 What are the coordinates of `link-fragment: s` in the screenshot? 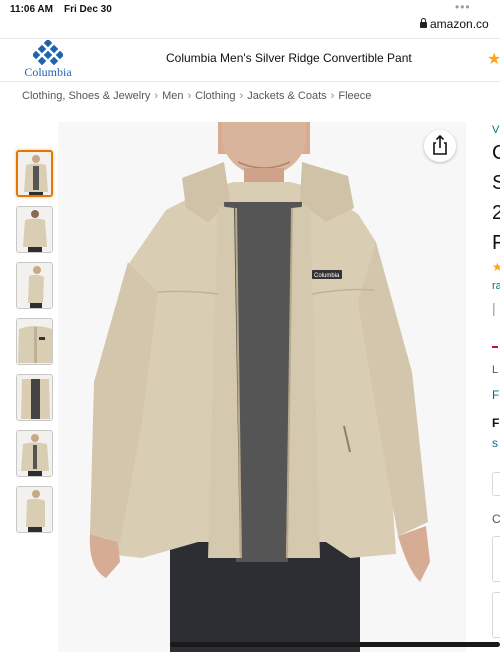 It's located at (495, 443).